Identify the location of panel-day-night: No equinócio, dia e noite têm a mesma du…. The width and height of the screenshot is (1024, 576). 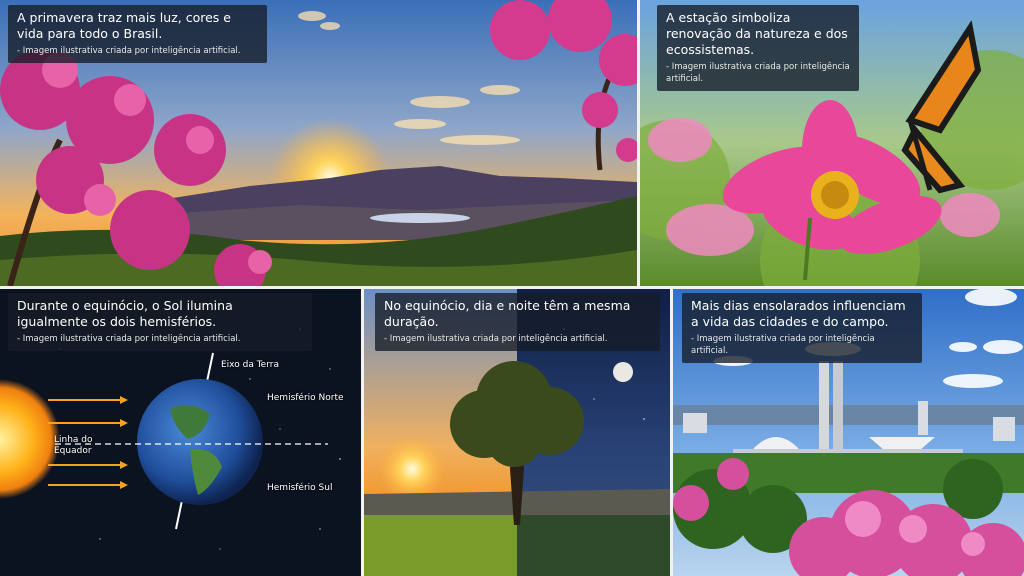
(517, 432).